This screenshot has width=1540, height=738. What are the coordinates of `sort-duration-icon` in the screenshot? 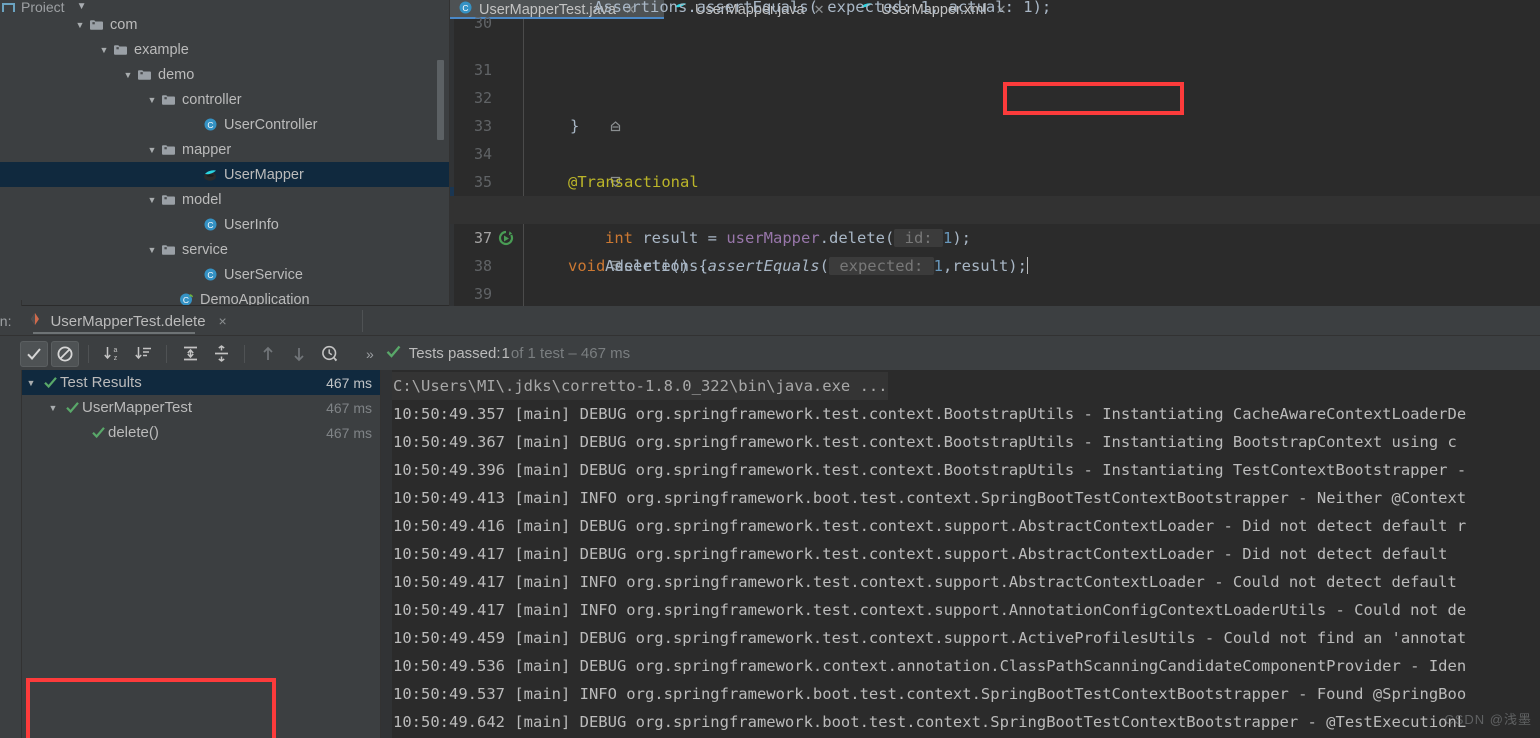 It's located at (142, 353).